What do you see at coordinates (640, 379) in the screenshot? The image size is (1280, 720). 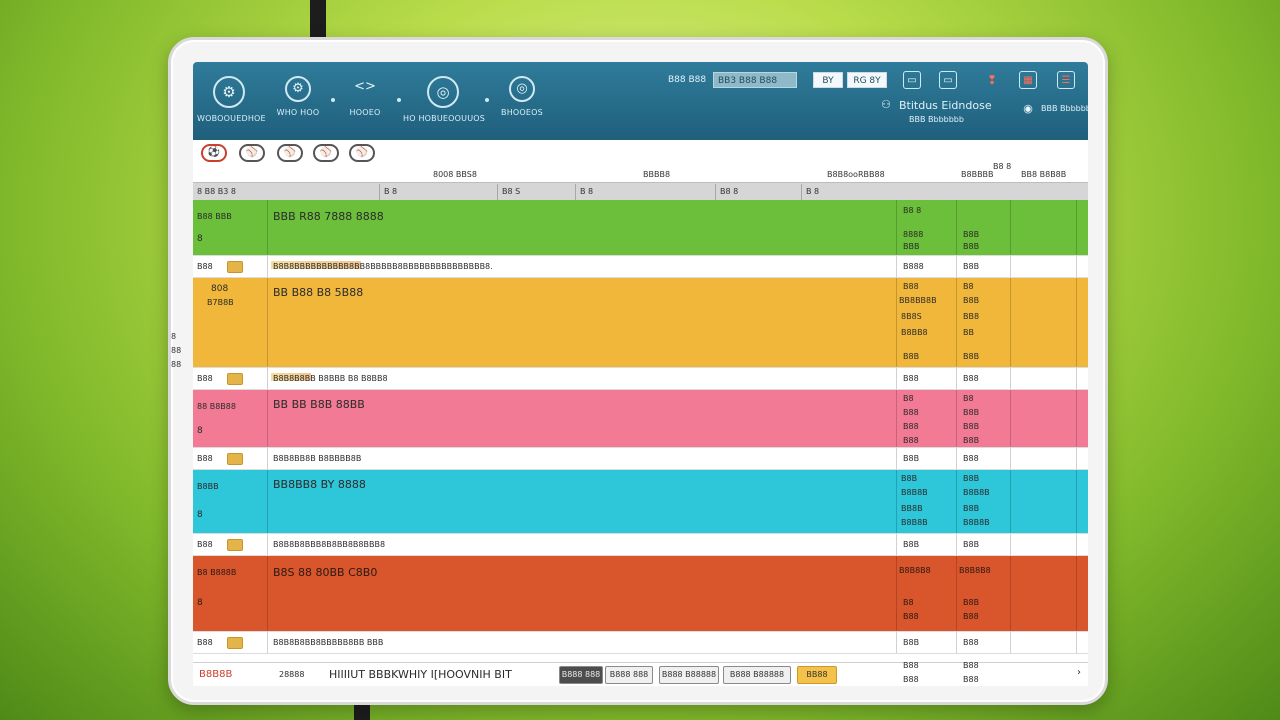 I see `table-subrow: B88 B8B8B8BB B8BBB B8 B8BB8 B88 B88` at bounding box center [640, 379].